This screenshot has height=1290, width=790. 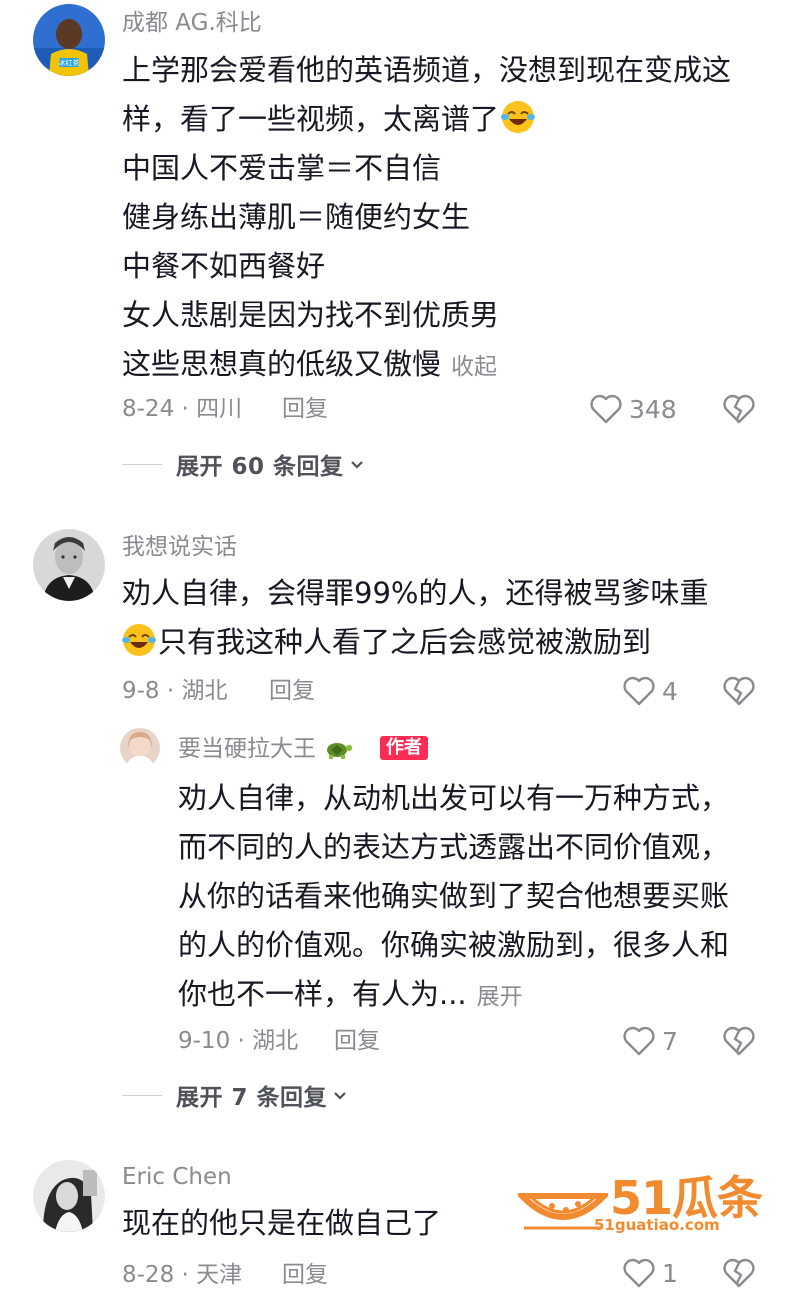 What do you see at coordinates (260, 467) in the screenshot?
I see `expand-replies-label: 展开 60 条回复` at bounding box center [260, 467].